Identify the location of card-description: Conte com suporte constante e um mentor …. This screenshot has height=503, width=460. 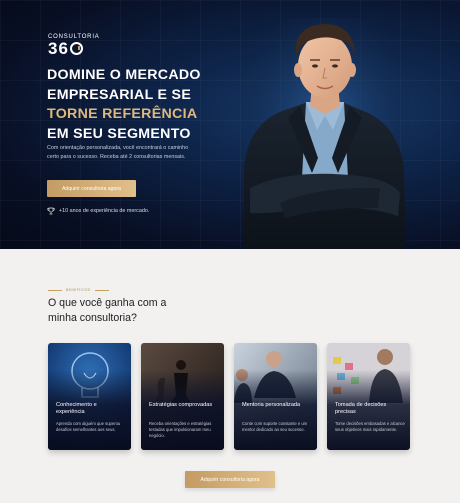
(275, 426).